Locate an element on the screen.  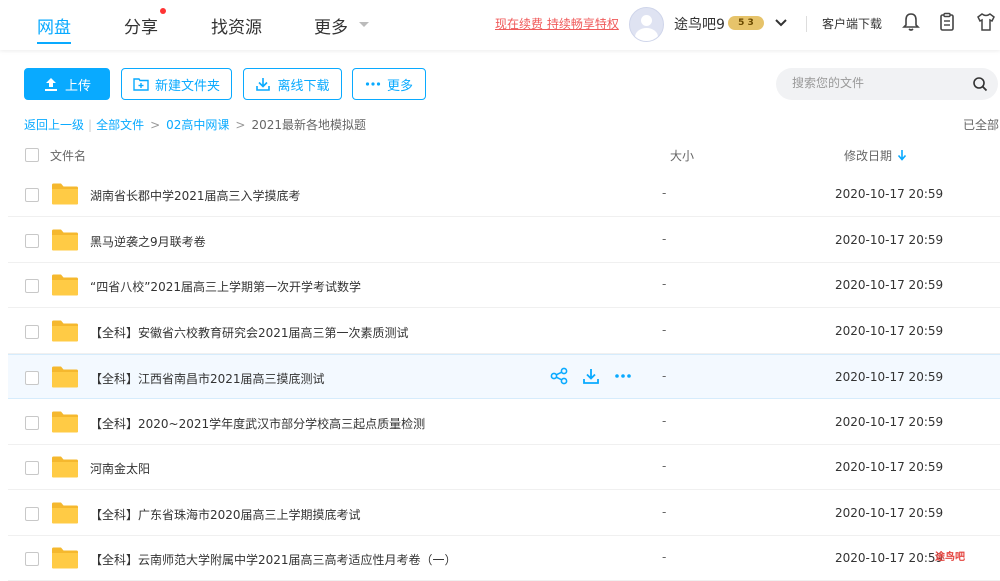
column-size: 大小 is located at coordinates (682, 155).